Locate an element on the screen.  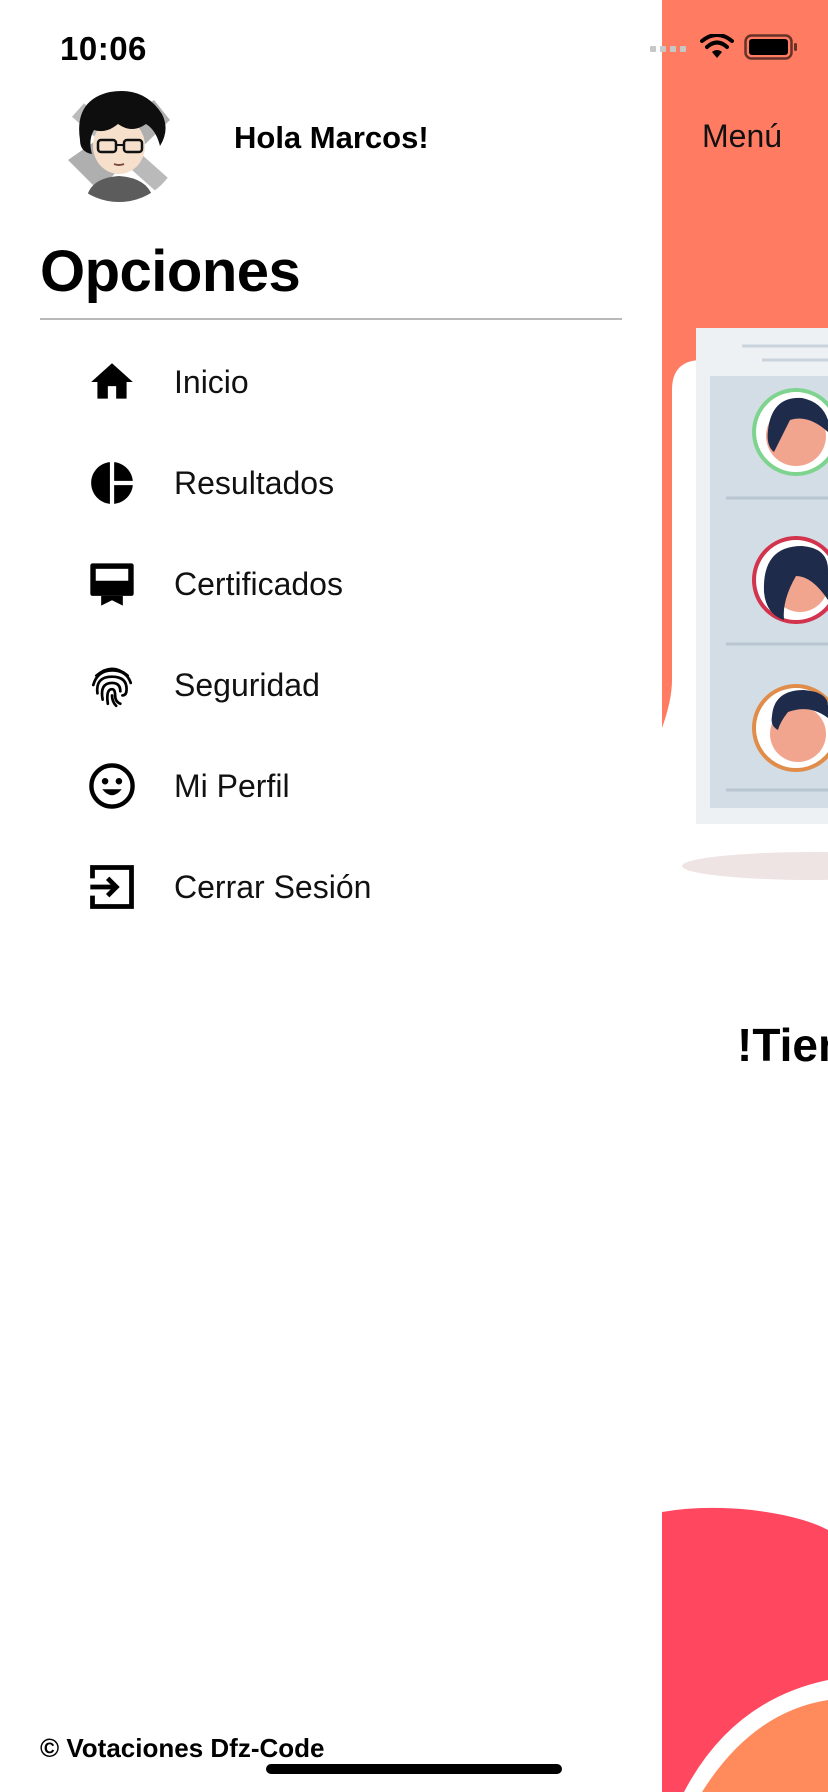
certificate-icon is located at coordinates (112, 584).